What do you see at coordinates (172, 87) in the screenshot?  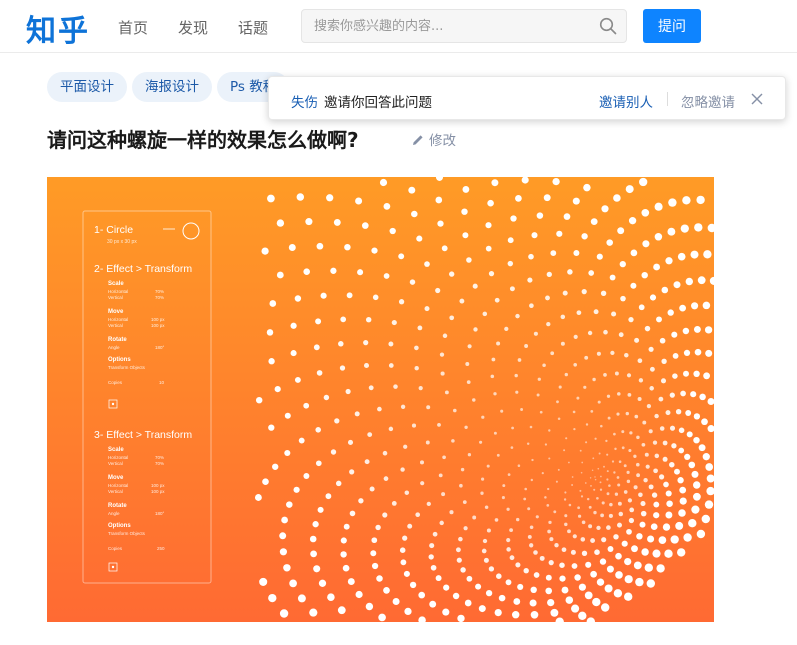 I see `topic-tag-poster-design: 海报设计` at bounding box center [172, 87].